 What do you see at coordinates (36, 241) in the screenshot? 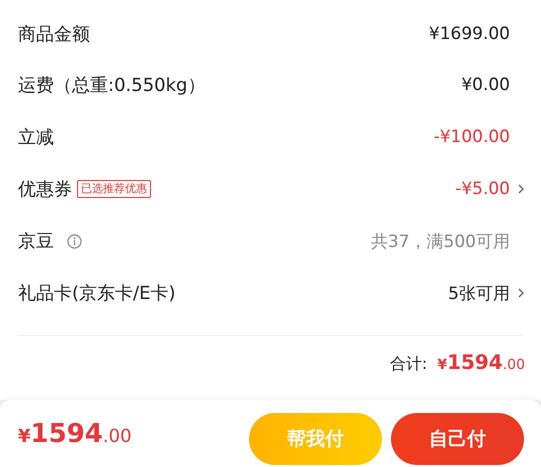
I see `row-label: 京豆` at bounding box center [36, 241].